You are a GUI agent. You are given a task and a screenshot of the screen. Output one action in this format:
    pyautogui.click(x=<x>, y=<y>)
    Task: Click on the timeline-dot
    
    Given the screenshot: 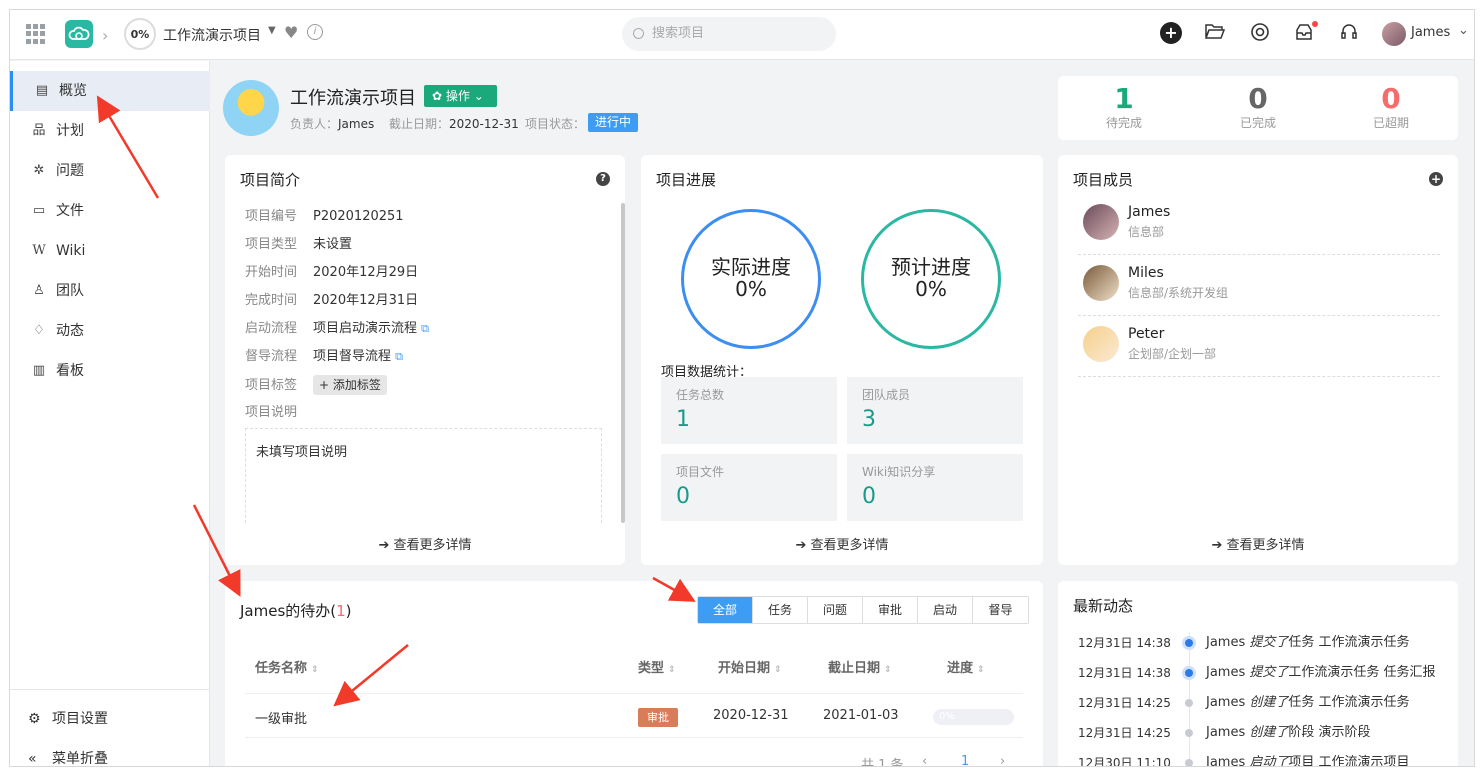 What is the action you would take?
    pyautogui.click(x=1189, y=673)
    